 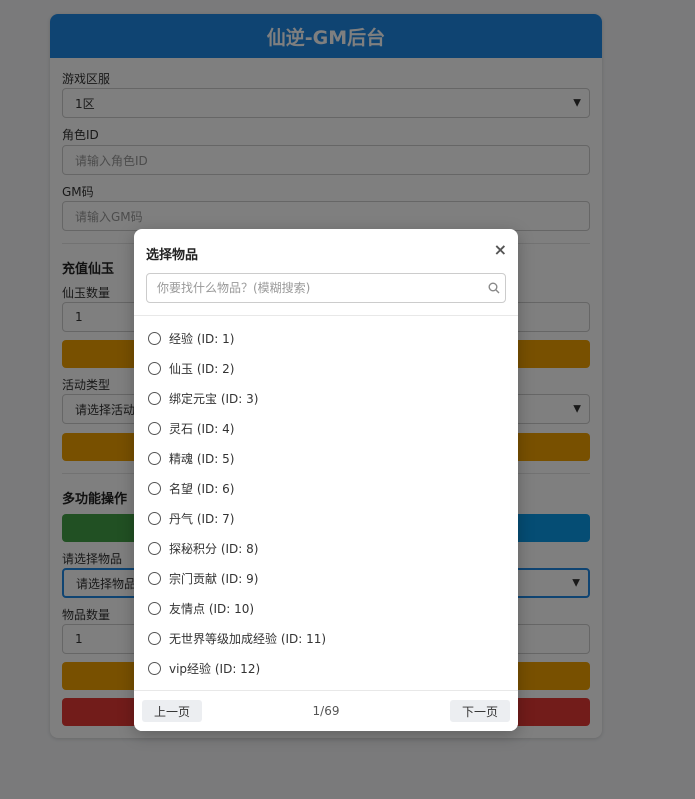 I want to click on list-item: 名望 (ID: 6), so click(x=326, y=488).